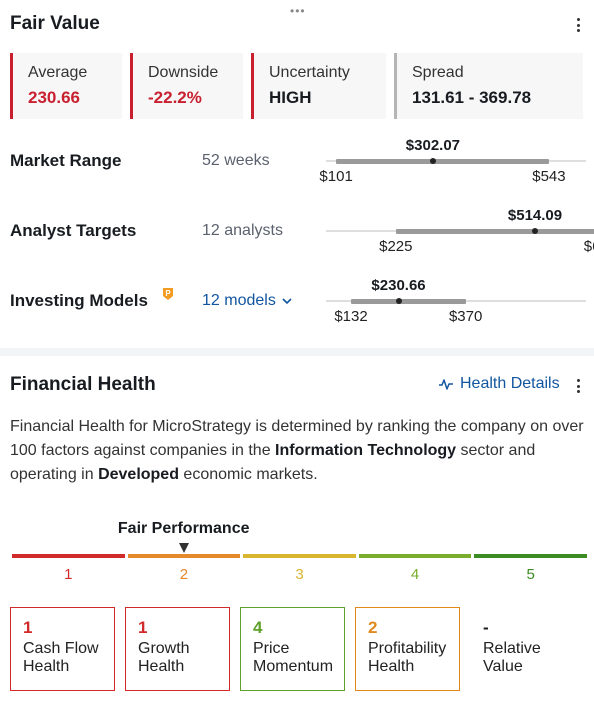  Describe the element at coordinates (472, 97) in the screenshot. I see `spread-value: 131.61 - 369.78` at that location.